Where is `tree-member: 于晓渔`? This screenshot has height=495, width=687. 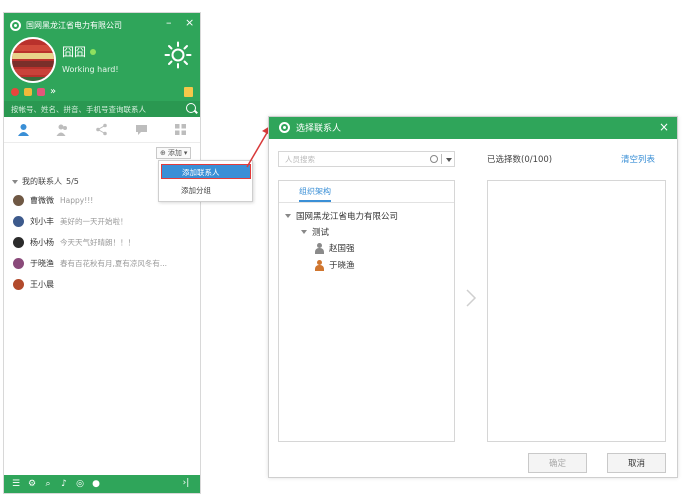
tree-member: 于晓渔 is located at coordinates (335, 265).